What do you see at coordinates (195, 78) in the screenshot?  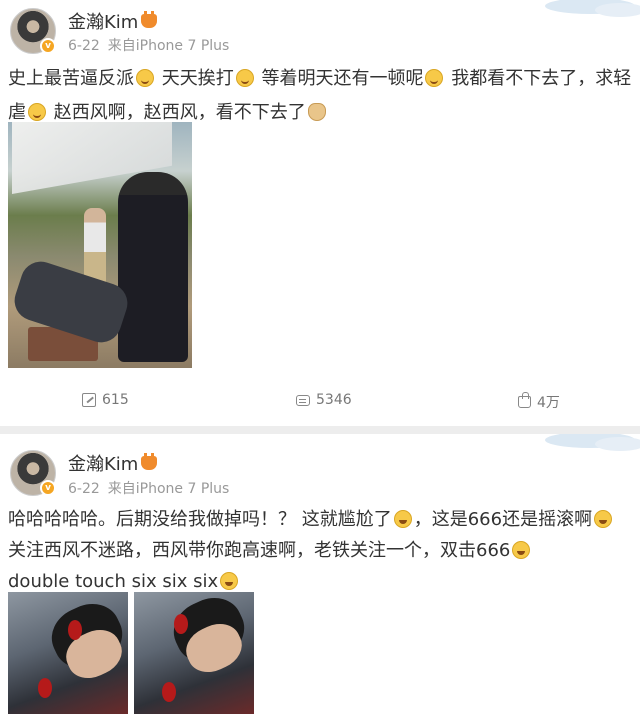 I see `content-text: 天天挨打` at bounding box center [195, 78].